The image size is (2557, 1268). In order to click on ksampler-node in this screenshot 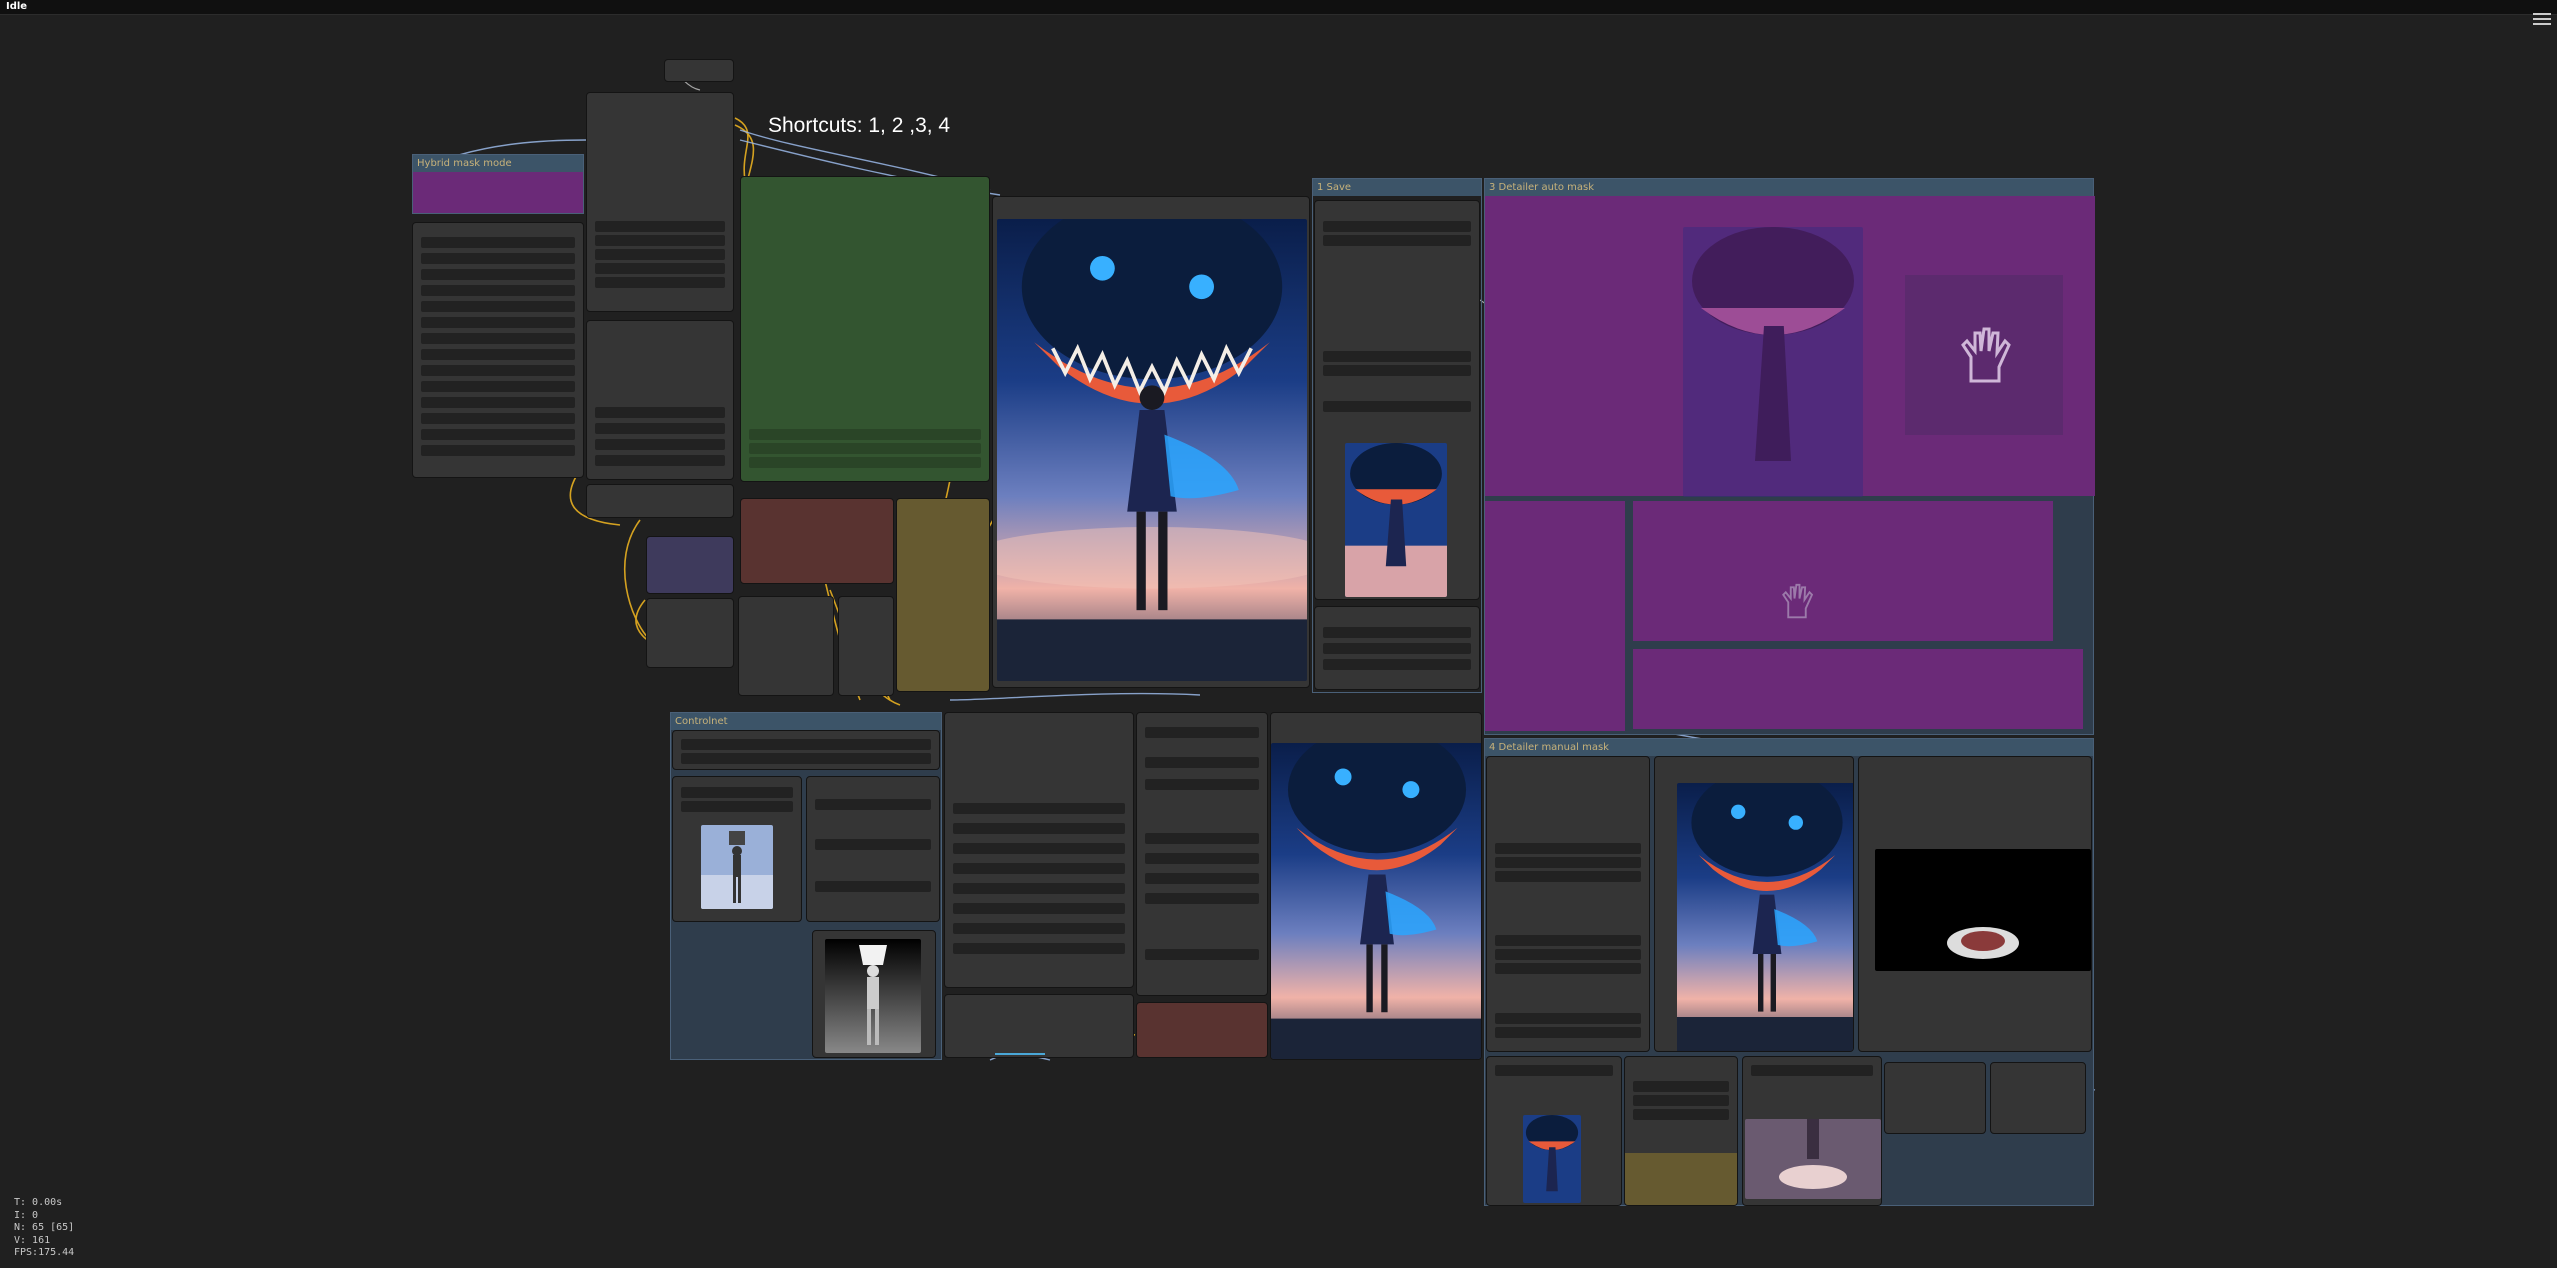, I will do `click(1039, 850)`.